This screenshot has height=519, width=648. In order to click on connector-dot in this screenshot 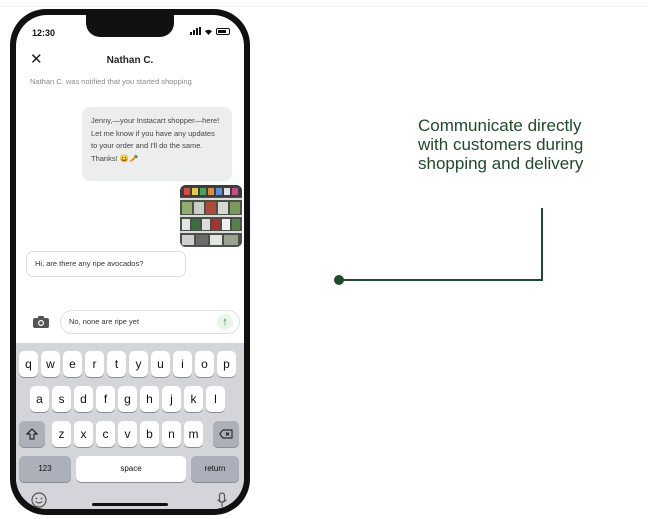, I will do `click(339, 280)`.